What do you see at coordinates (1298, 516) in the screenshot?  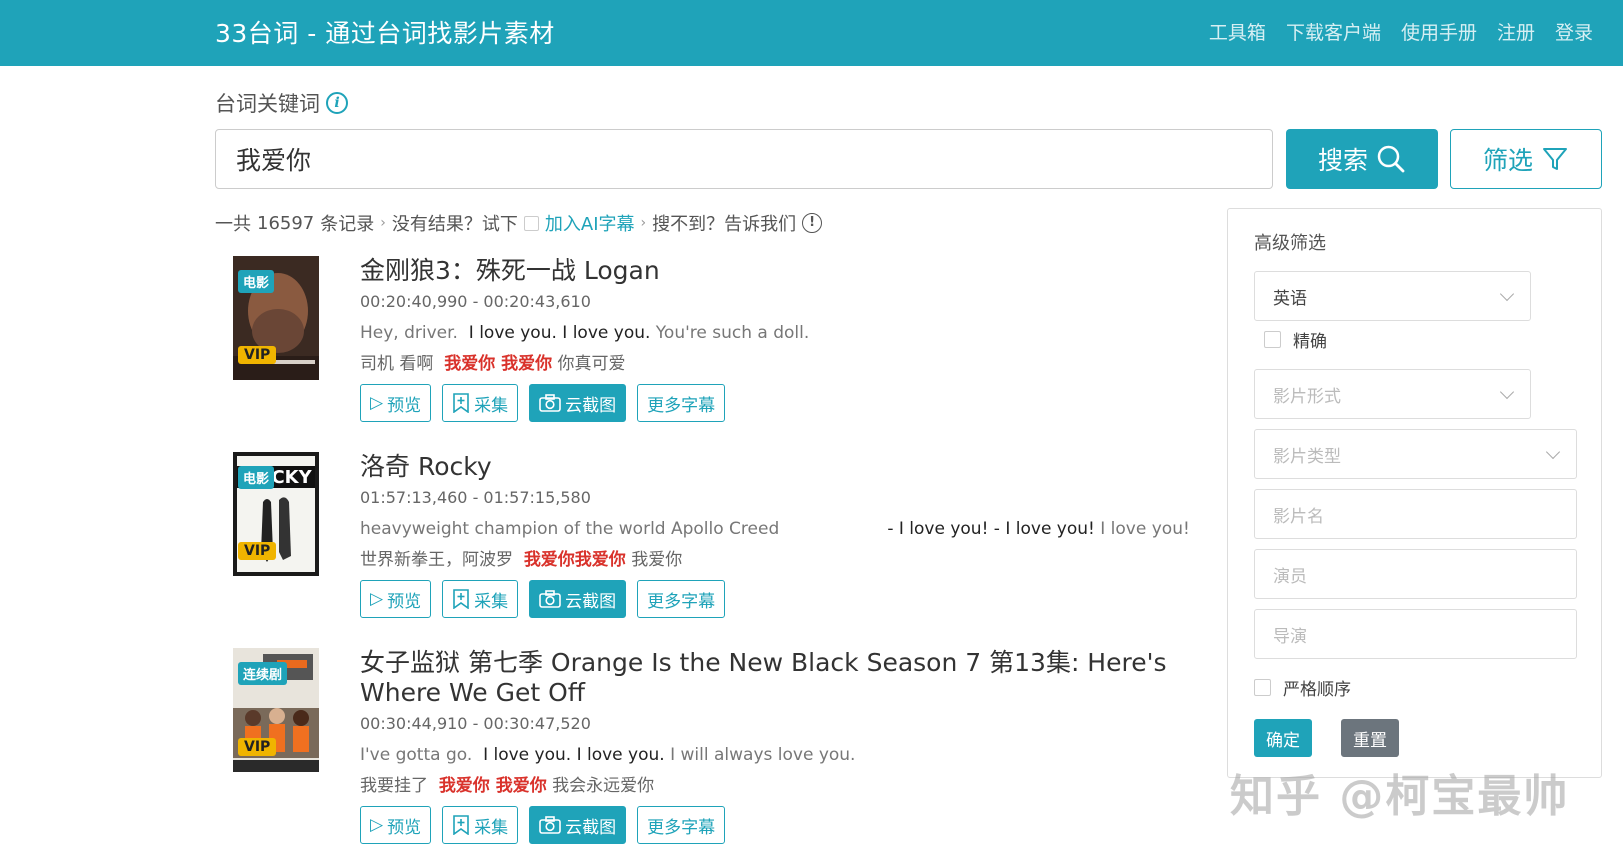 I see `movie-name-placeholder: 影片名` at bounding box center [1298, 516].